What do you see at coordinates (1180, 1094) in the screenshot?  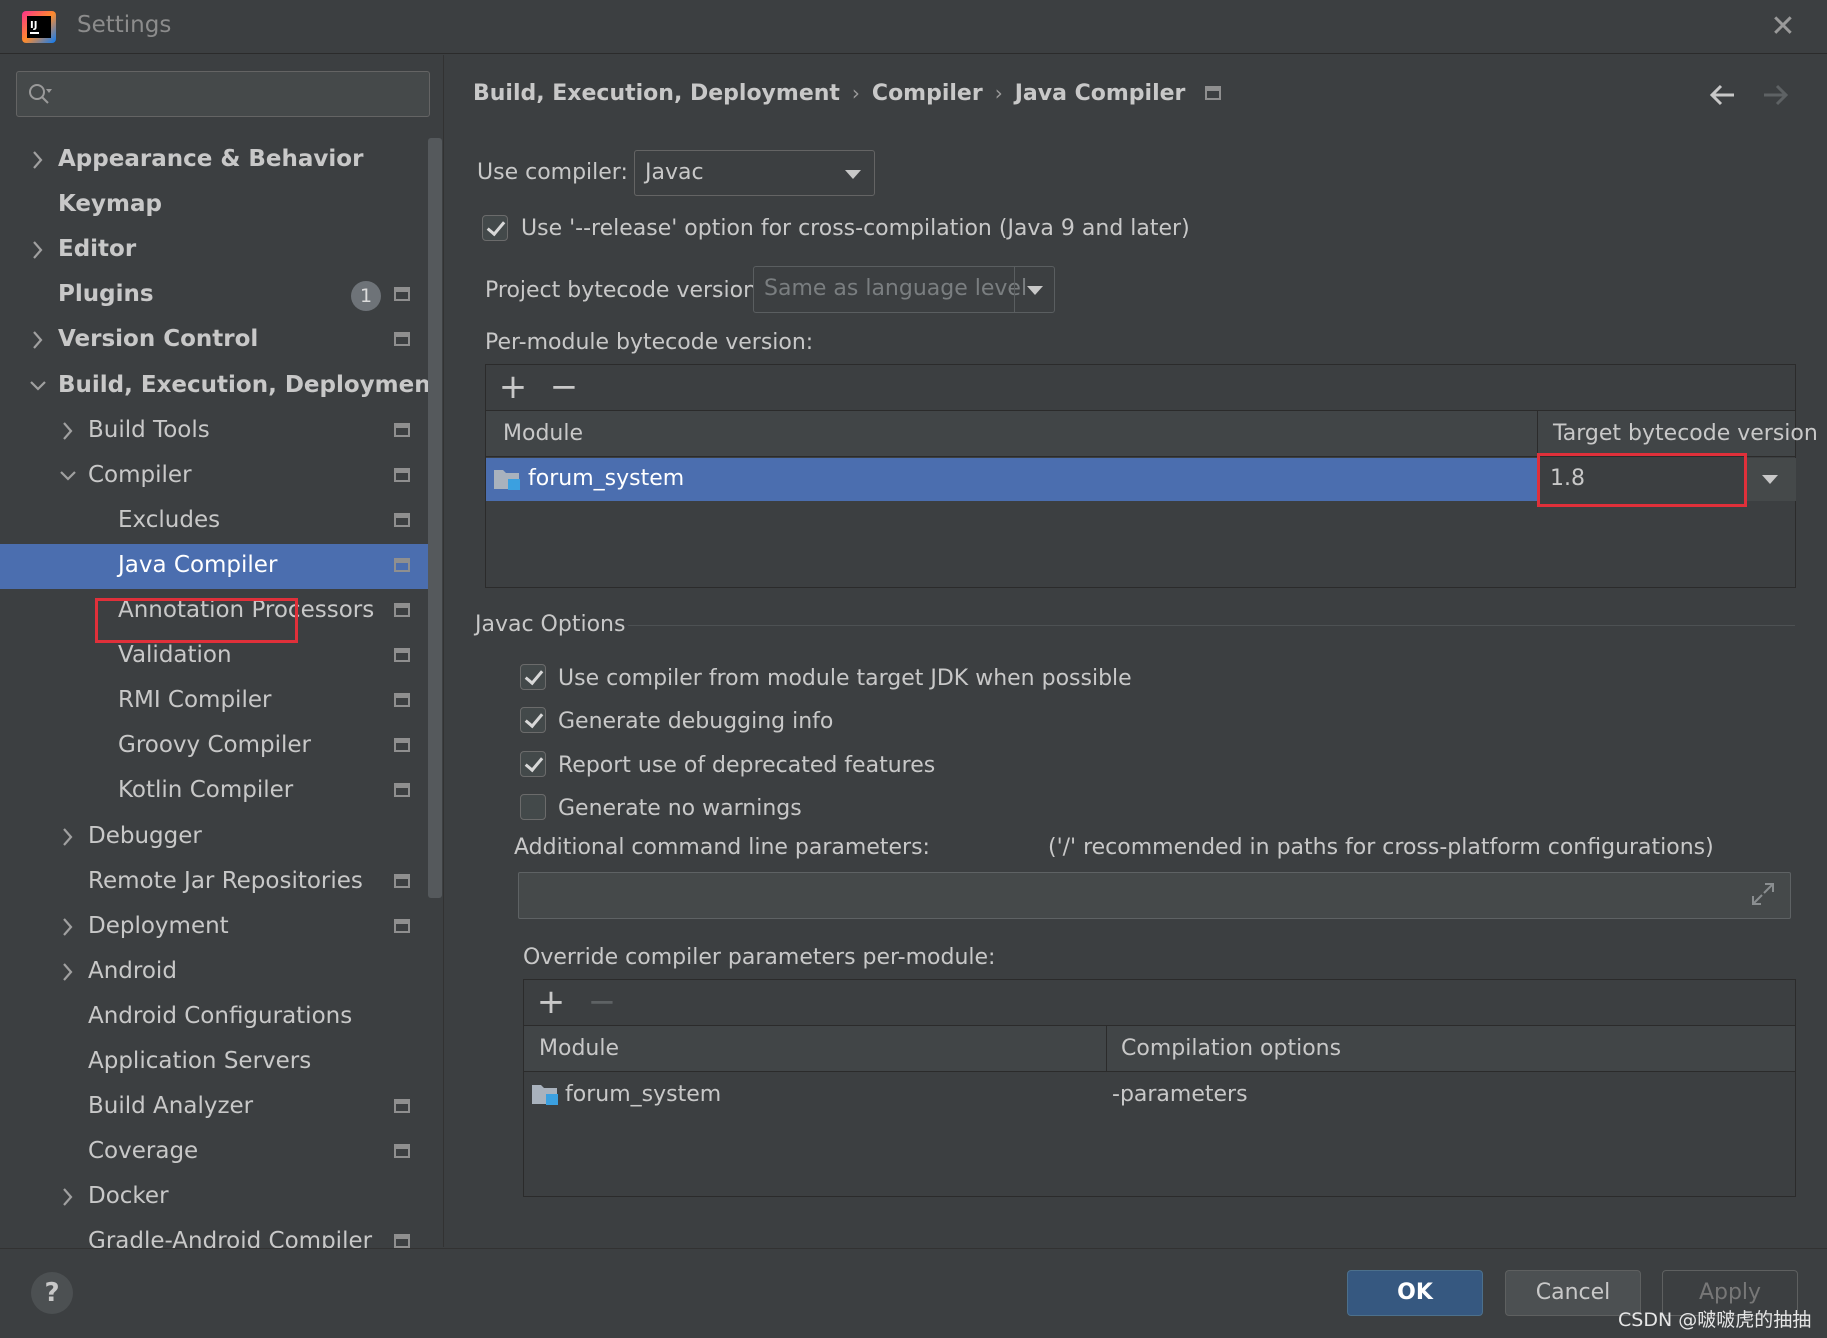 I see `compilation-options-cell: -parameters` at bounding box center [1180, 1094].